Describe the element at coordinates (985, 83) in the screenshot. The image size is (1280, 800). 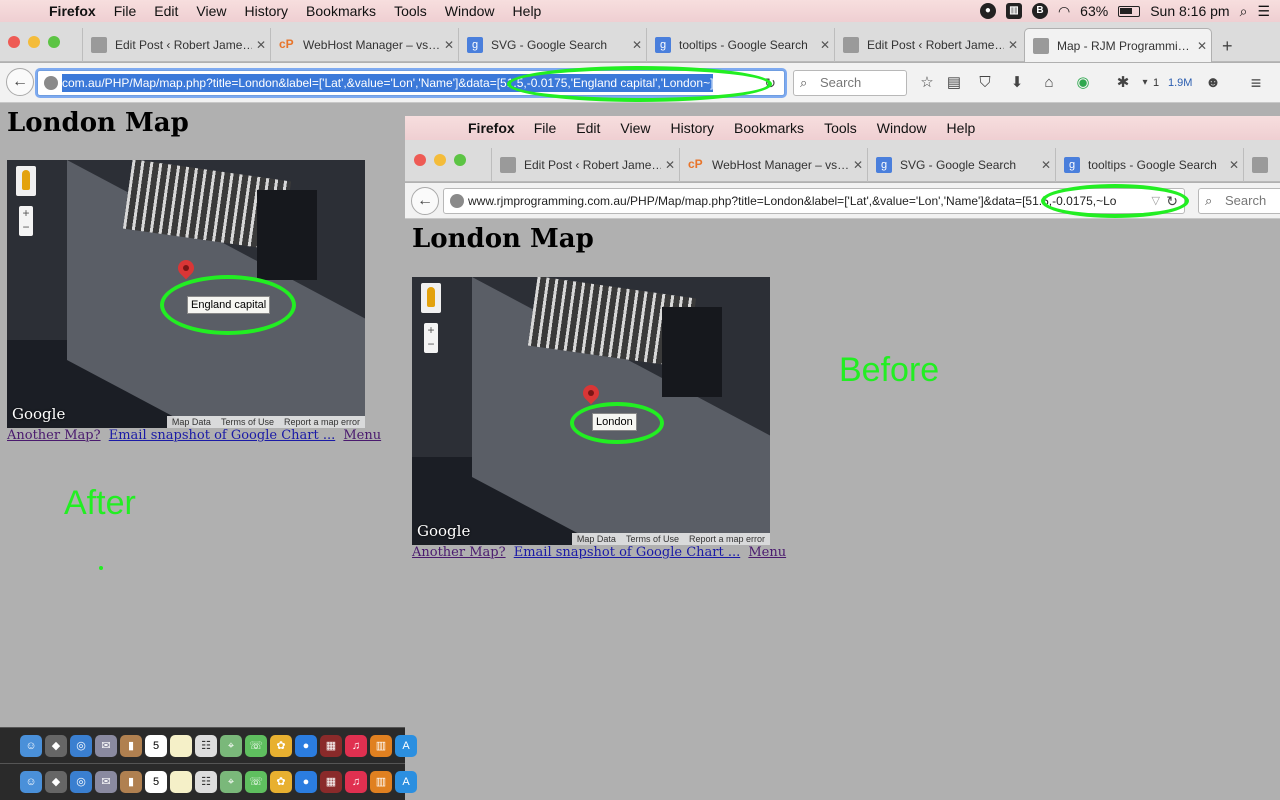
I see `pocket-icon: ⛉` at that location.